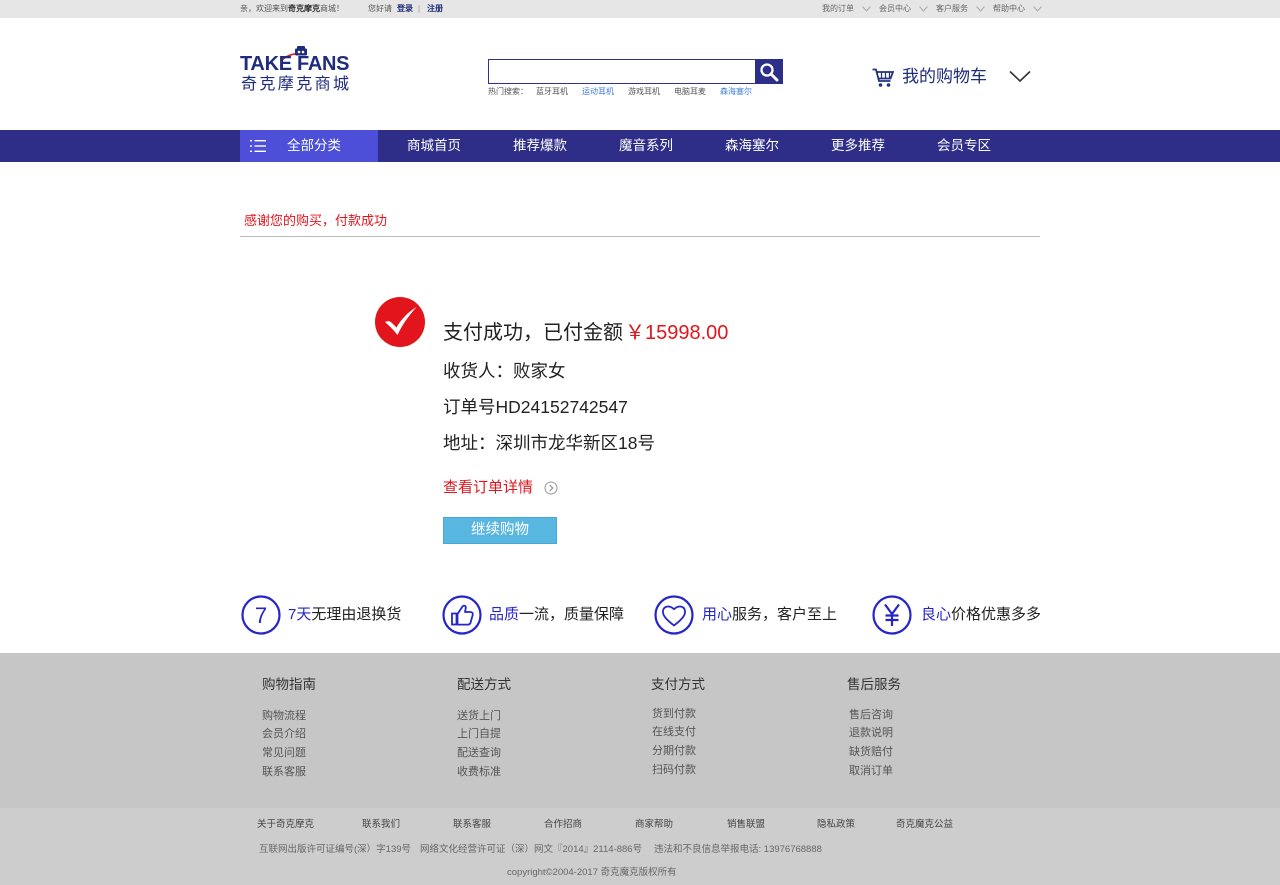  What do you see at coordinates (677, 333) in the screenshot?
I see `paid-amount: ￥15998.00` at bounding box center [677, 333].